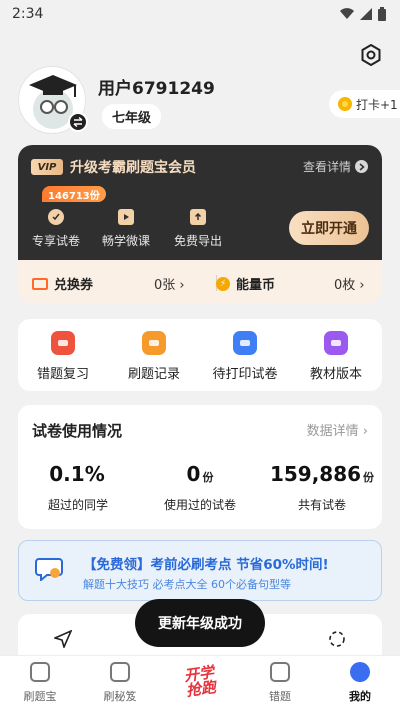  I want to click on usage-details-link: 数据详情 ›, so click(337, 429).